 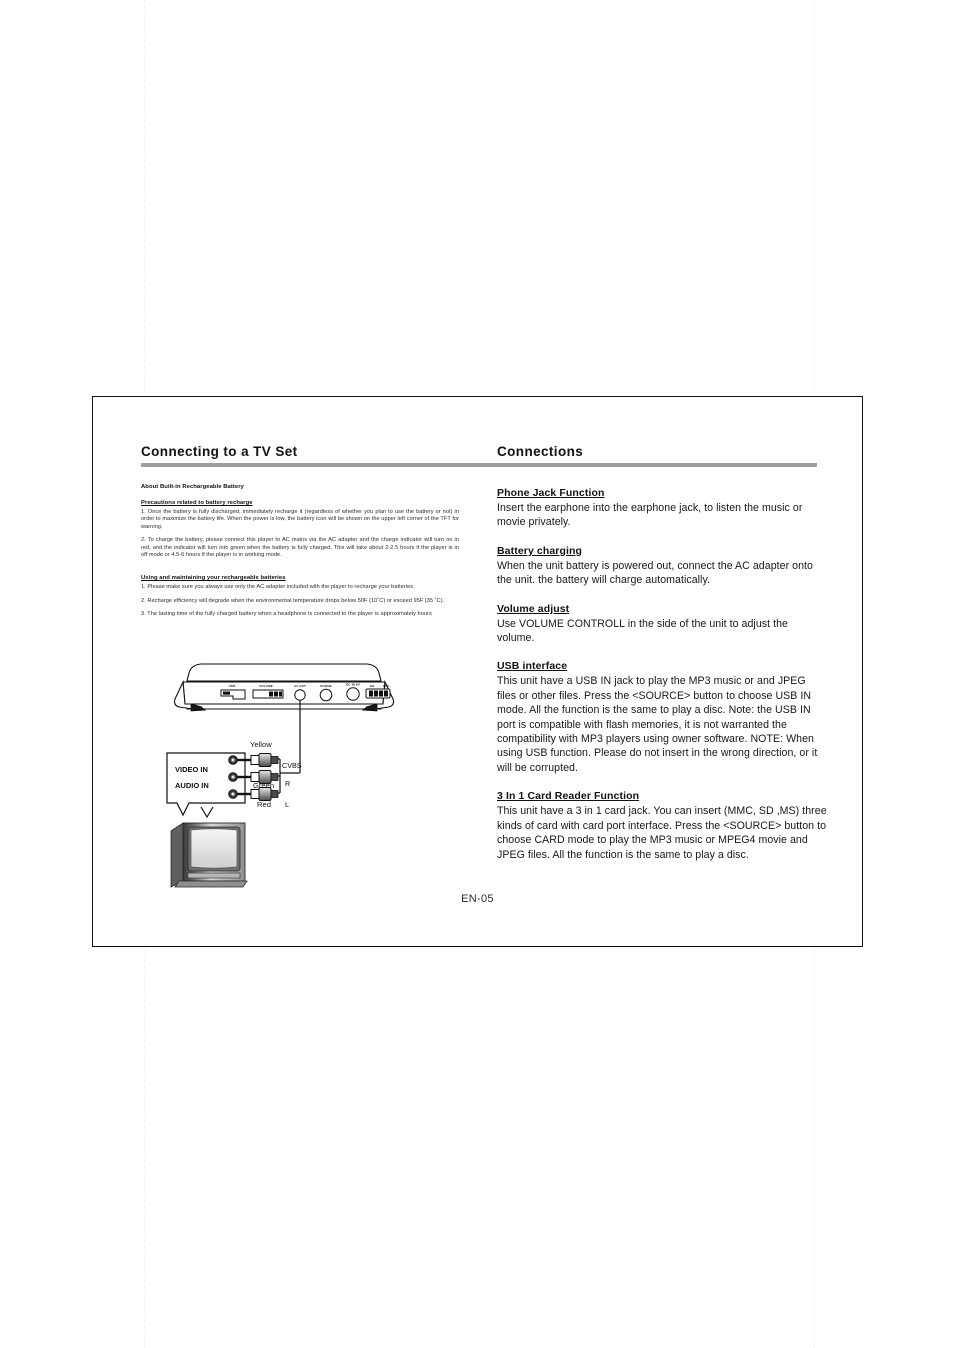 I want to click on volume-slider-icon, so click(x=268, y=694).